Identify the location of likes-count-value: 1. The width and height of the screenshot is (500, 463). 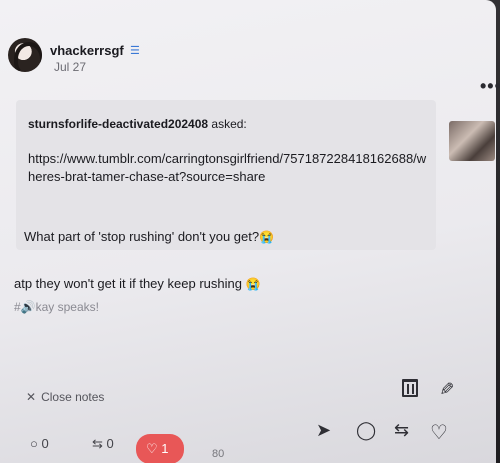
(165, 448).